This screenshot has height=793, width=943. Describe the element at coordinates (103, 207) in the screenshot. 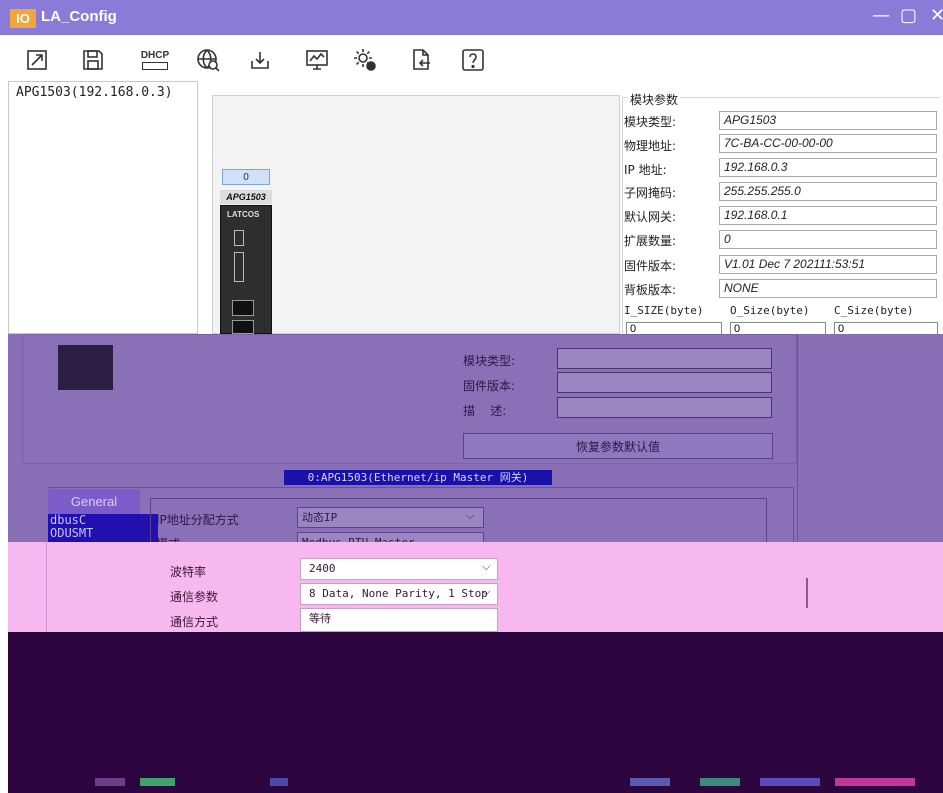

I see `device-tree` at that location.